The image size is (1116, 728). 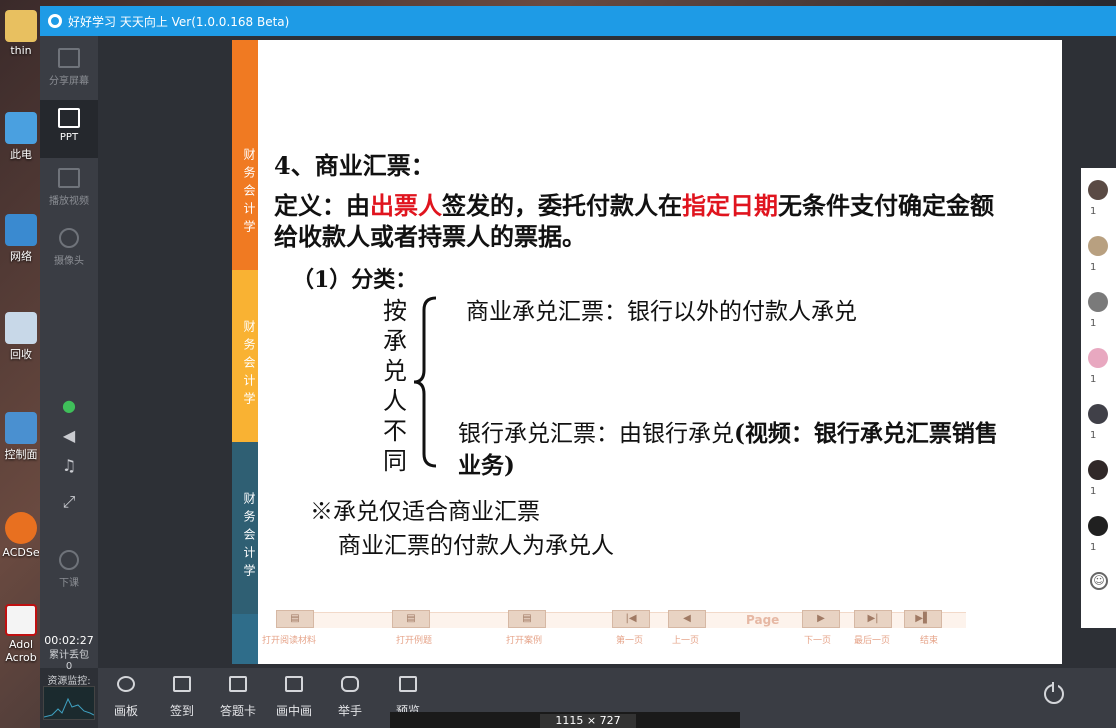 What do you see at coordinates (21, 620) in the screenshot?
I see `acrobat-icon` at bounding box center [21, 620].